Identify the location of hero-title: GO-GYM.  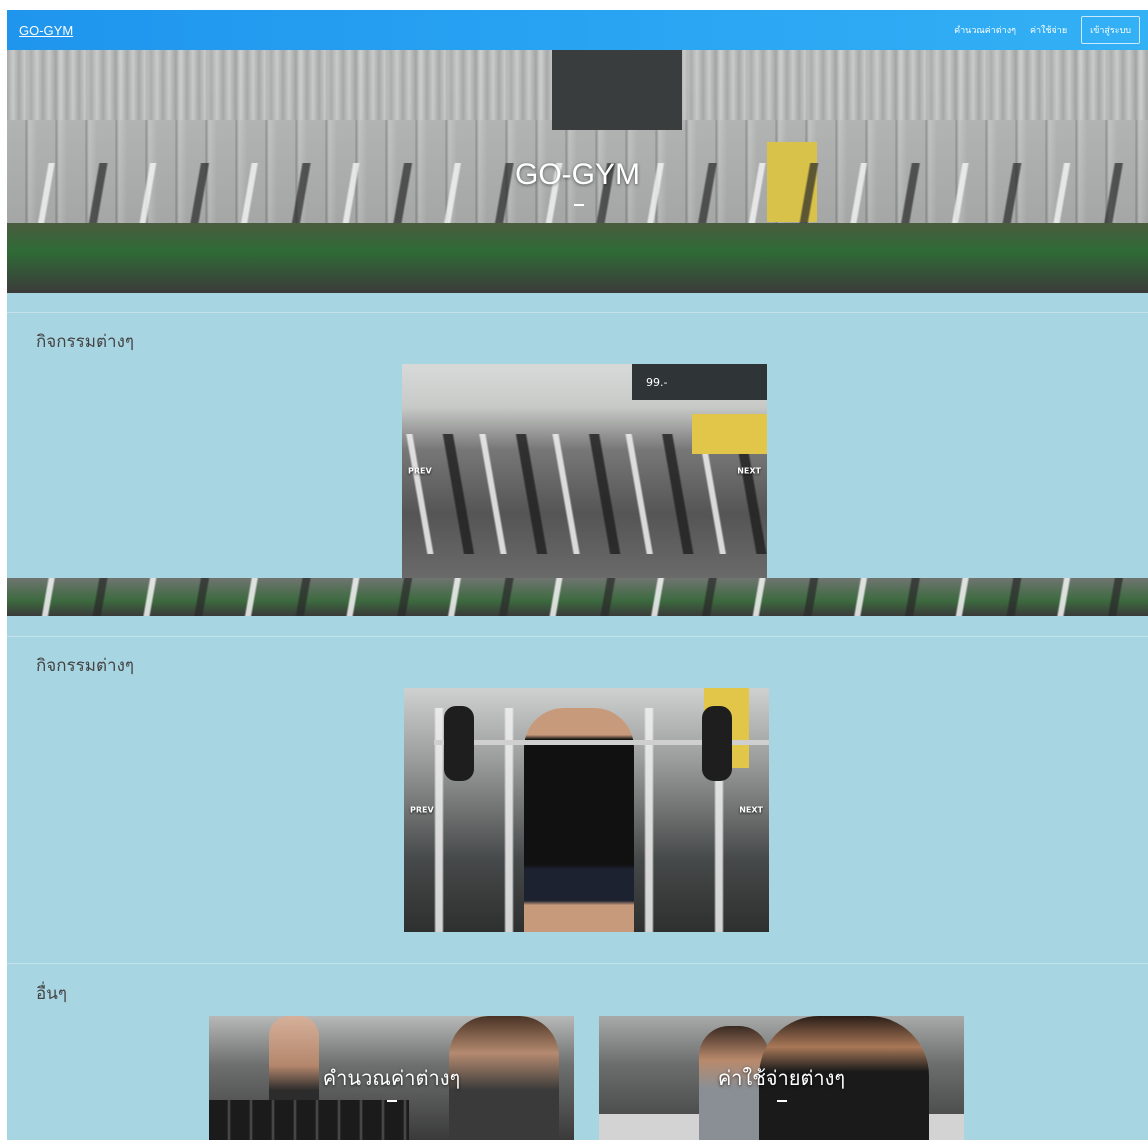
(577, 174).